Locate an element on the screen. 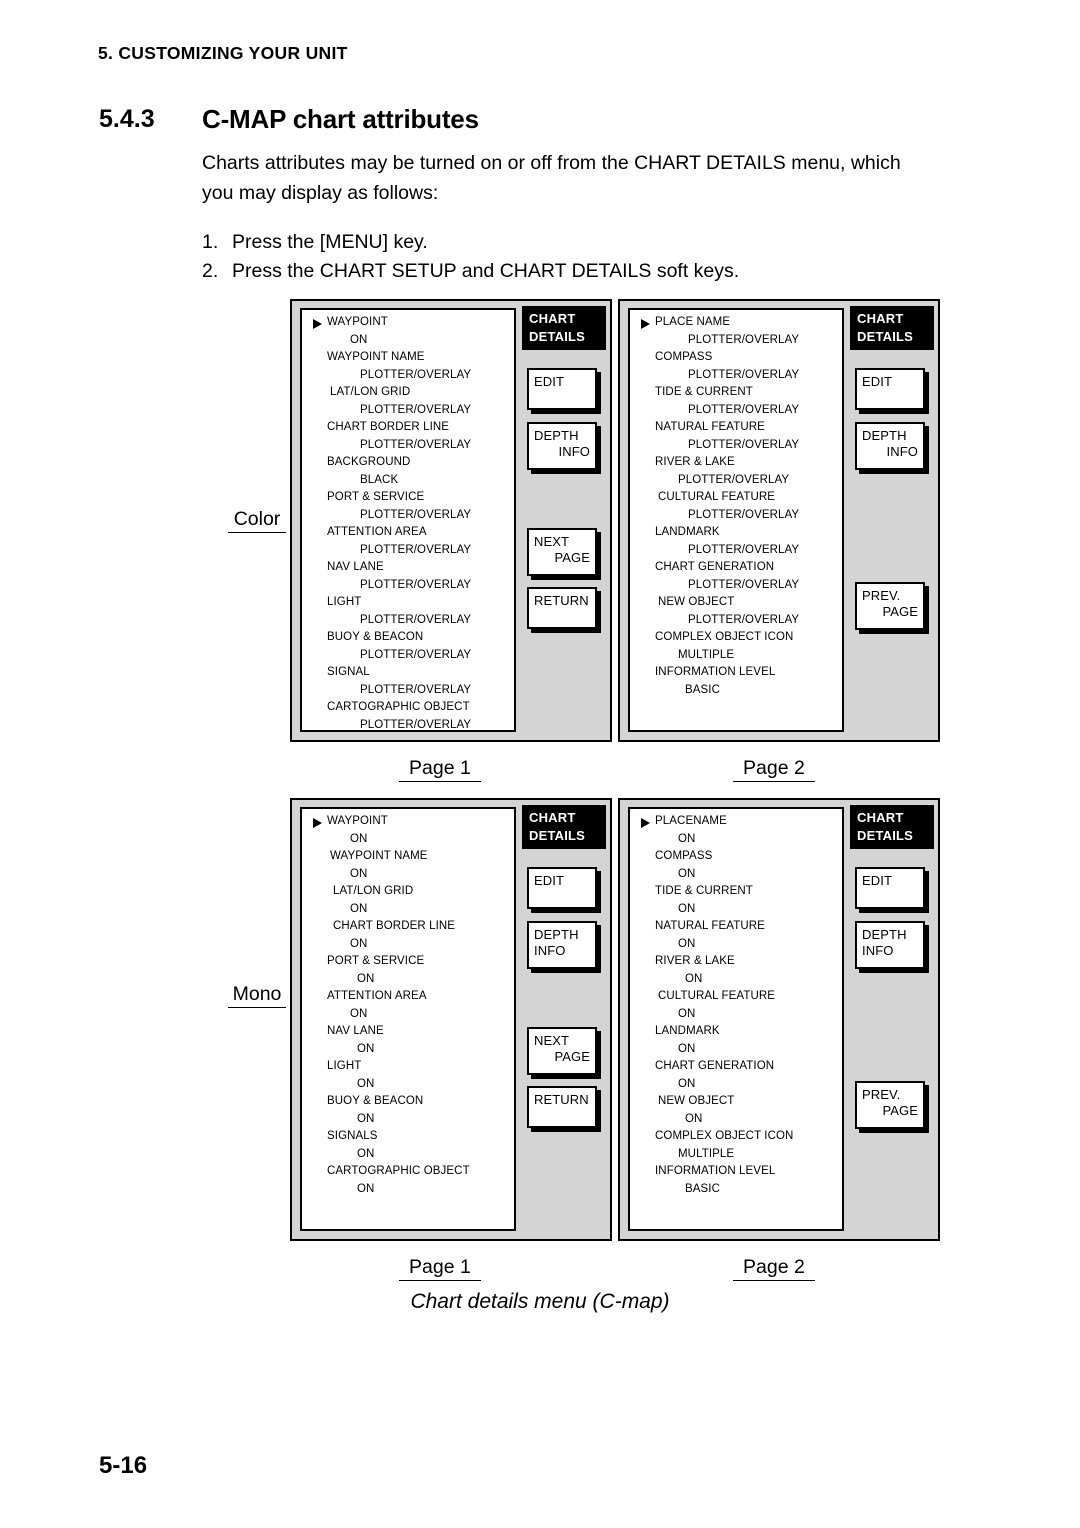  menu-item-label: LIGHT is located at coordinates (344, 1066).